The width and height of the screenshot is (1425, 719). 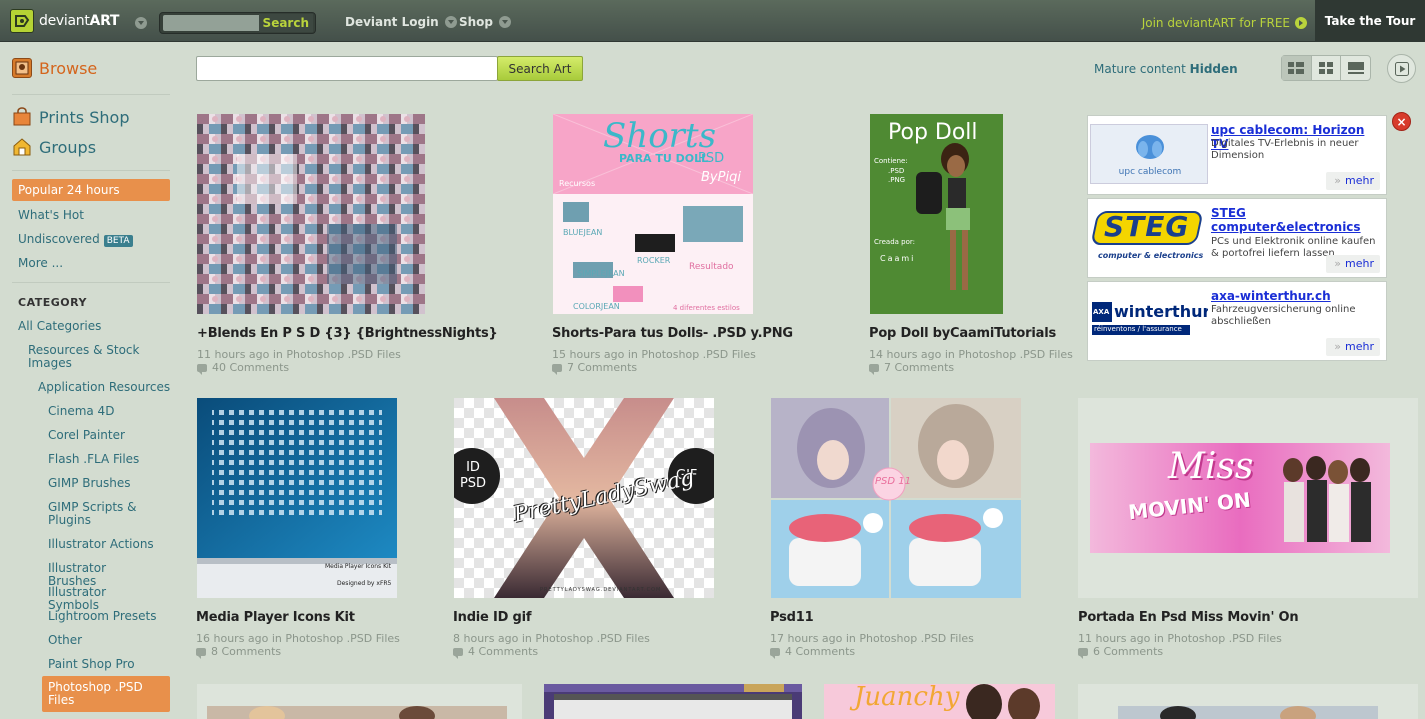 I want to click on deviation-title: +Blends En P S D {3} {BrightnessNights}, so click(x=347, y=333).